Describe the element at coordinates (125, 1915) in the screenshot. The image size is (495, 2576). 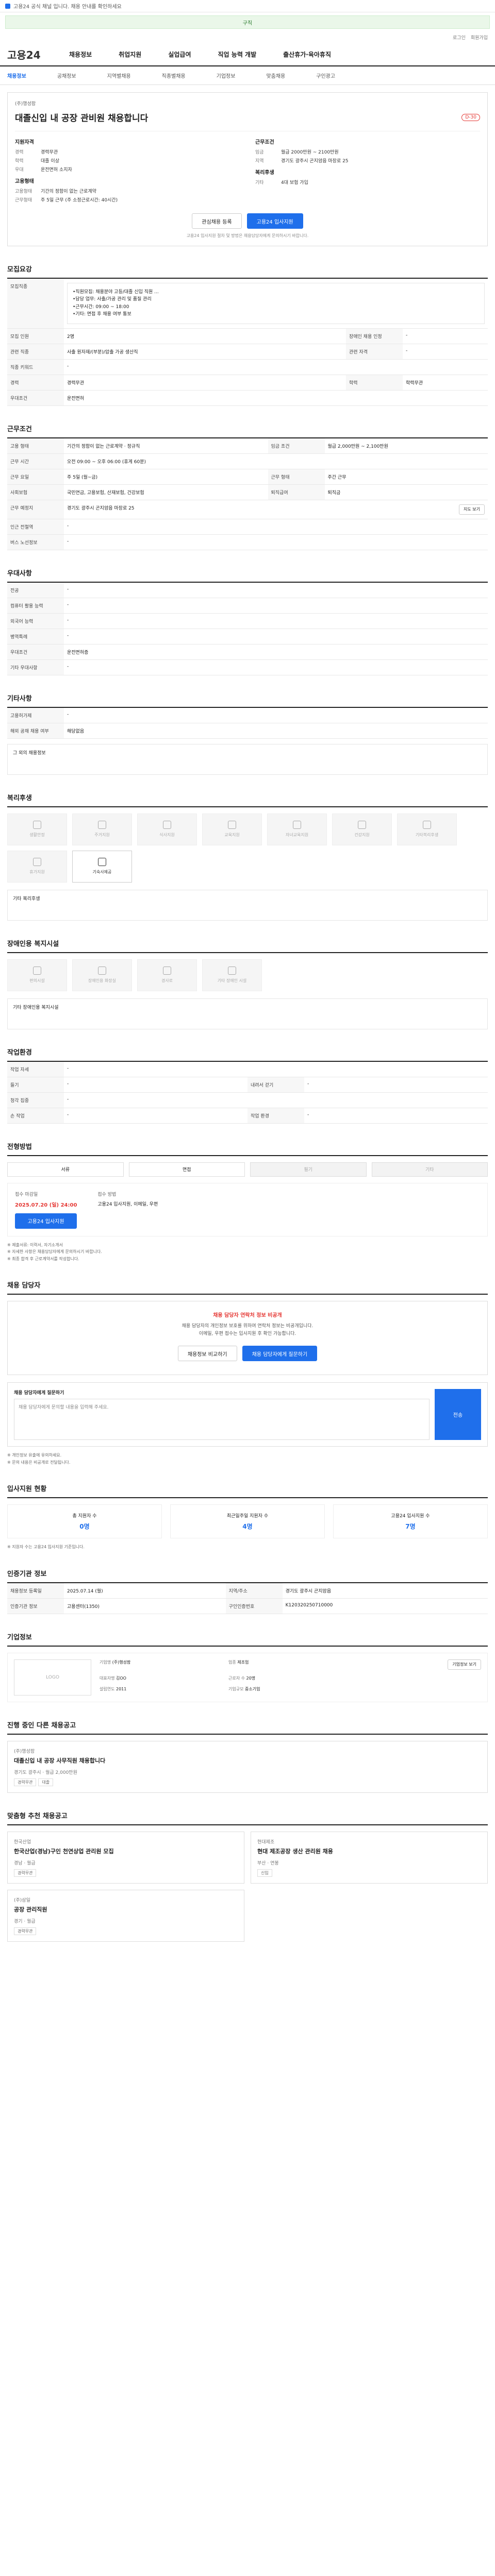
I see `job-card: (주)삼일 공장 관리직원 경기 · 월급 경력무관` at that location.